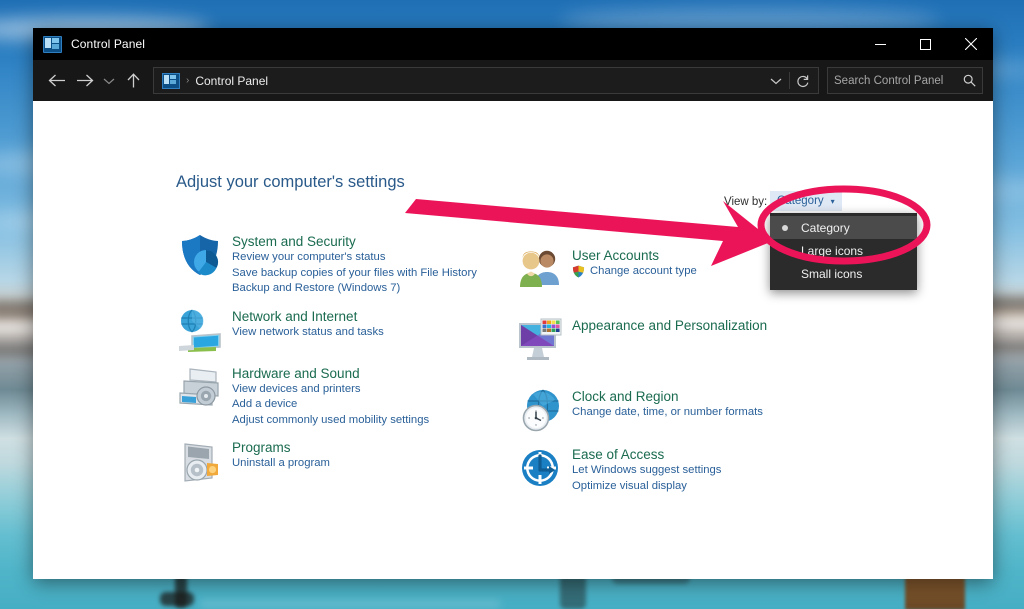 The height and width of the screenshot is (609, 1024). I want to click on page-title: Adjust your computer's settings, so click(290, 182).